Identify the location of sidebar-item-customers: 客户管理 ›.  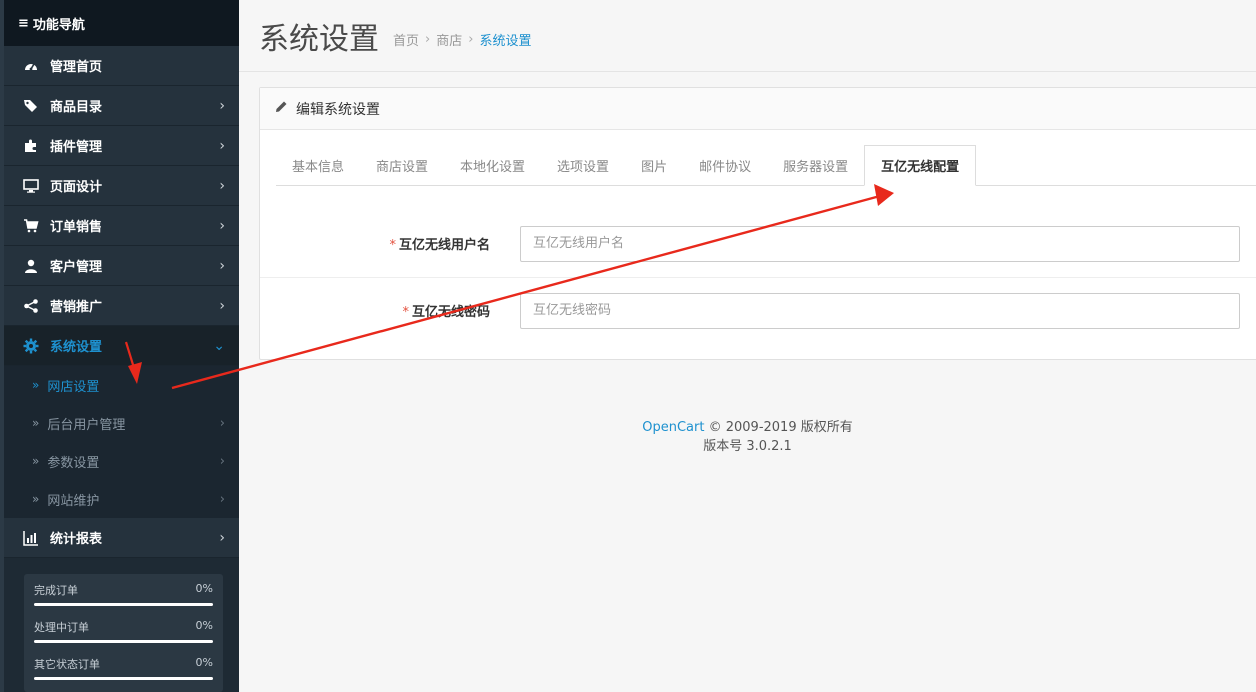
(121, 266).